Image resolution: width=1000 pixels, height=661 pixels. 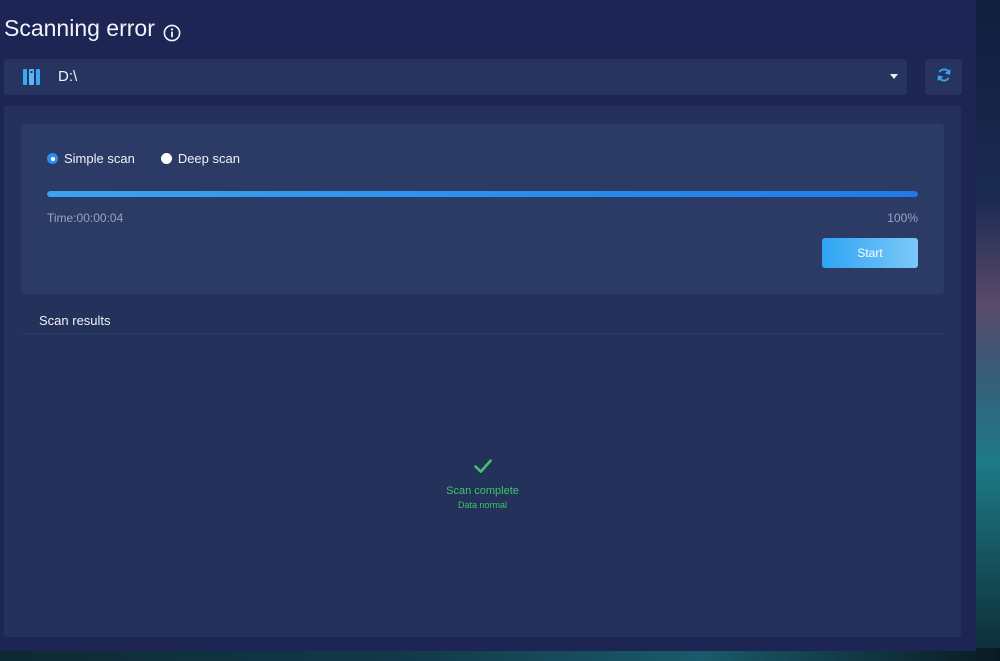 What do you see at coordinates (482, 505) in the screenshot?
I see `data-normal-text: Data normal` at bounding box center [482, 505].